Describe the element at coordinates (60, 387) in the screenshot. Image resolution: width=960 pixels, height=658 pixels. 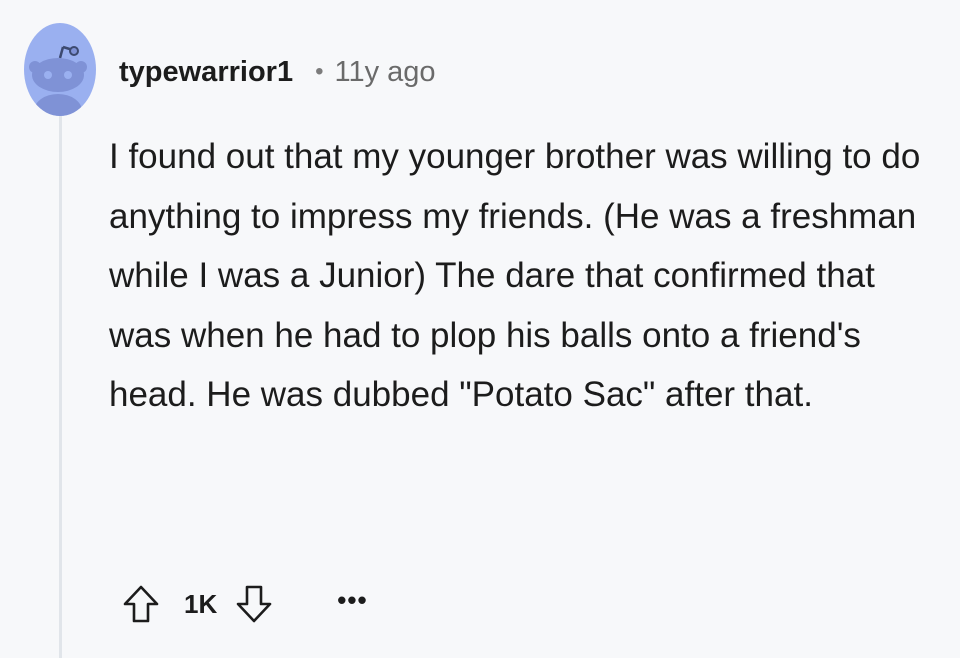
I see `thread-line` at that location.